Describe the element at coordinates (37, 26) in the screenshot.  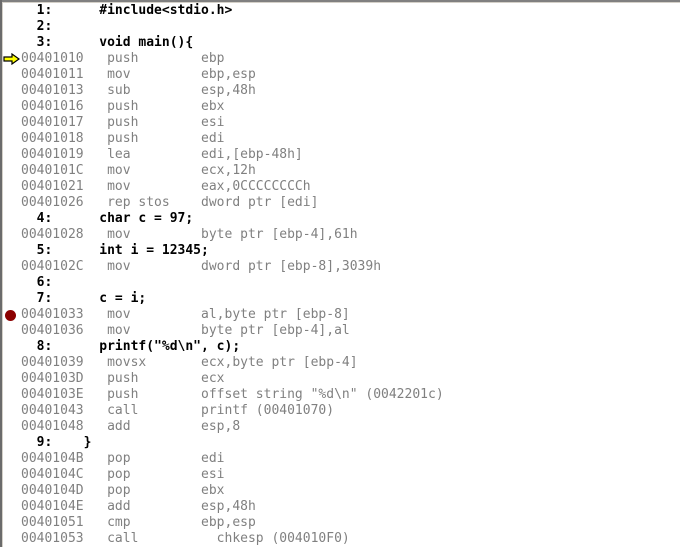
I see `source-line-text: 2:` at that location.